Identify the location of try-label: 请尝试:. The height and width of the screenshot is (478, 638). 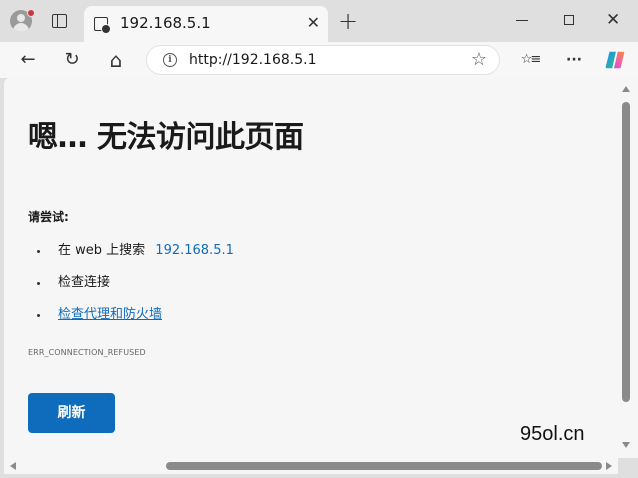
(48, 217).